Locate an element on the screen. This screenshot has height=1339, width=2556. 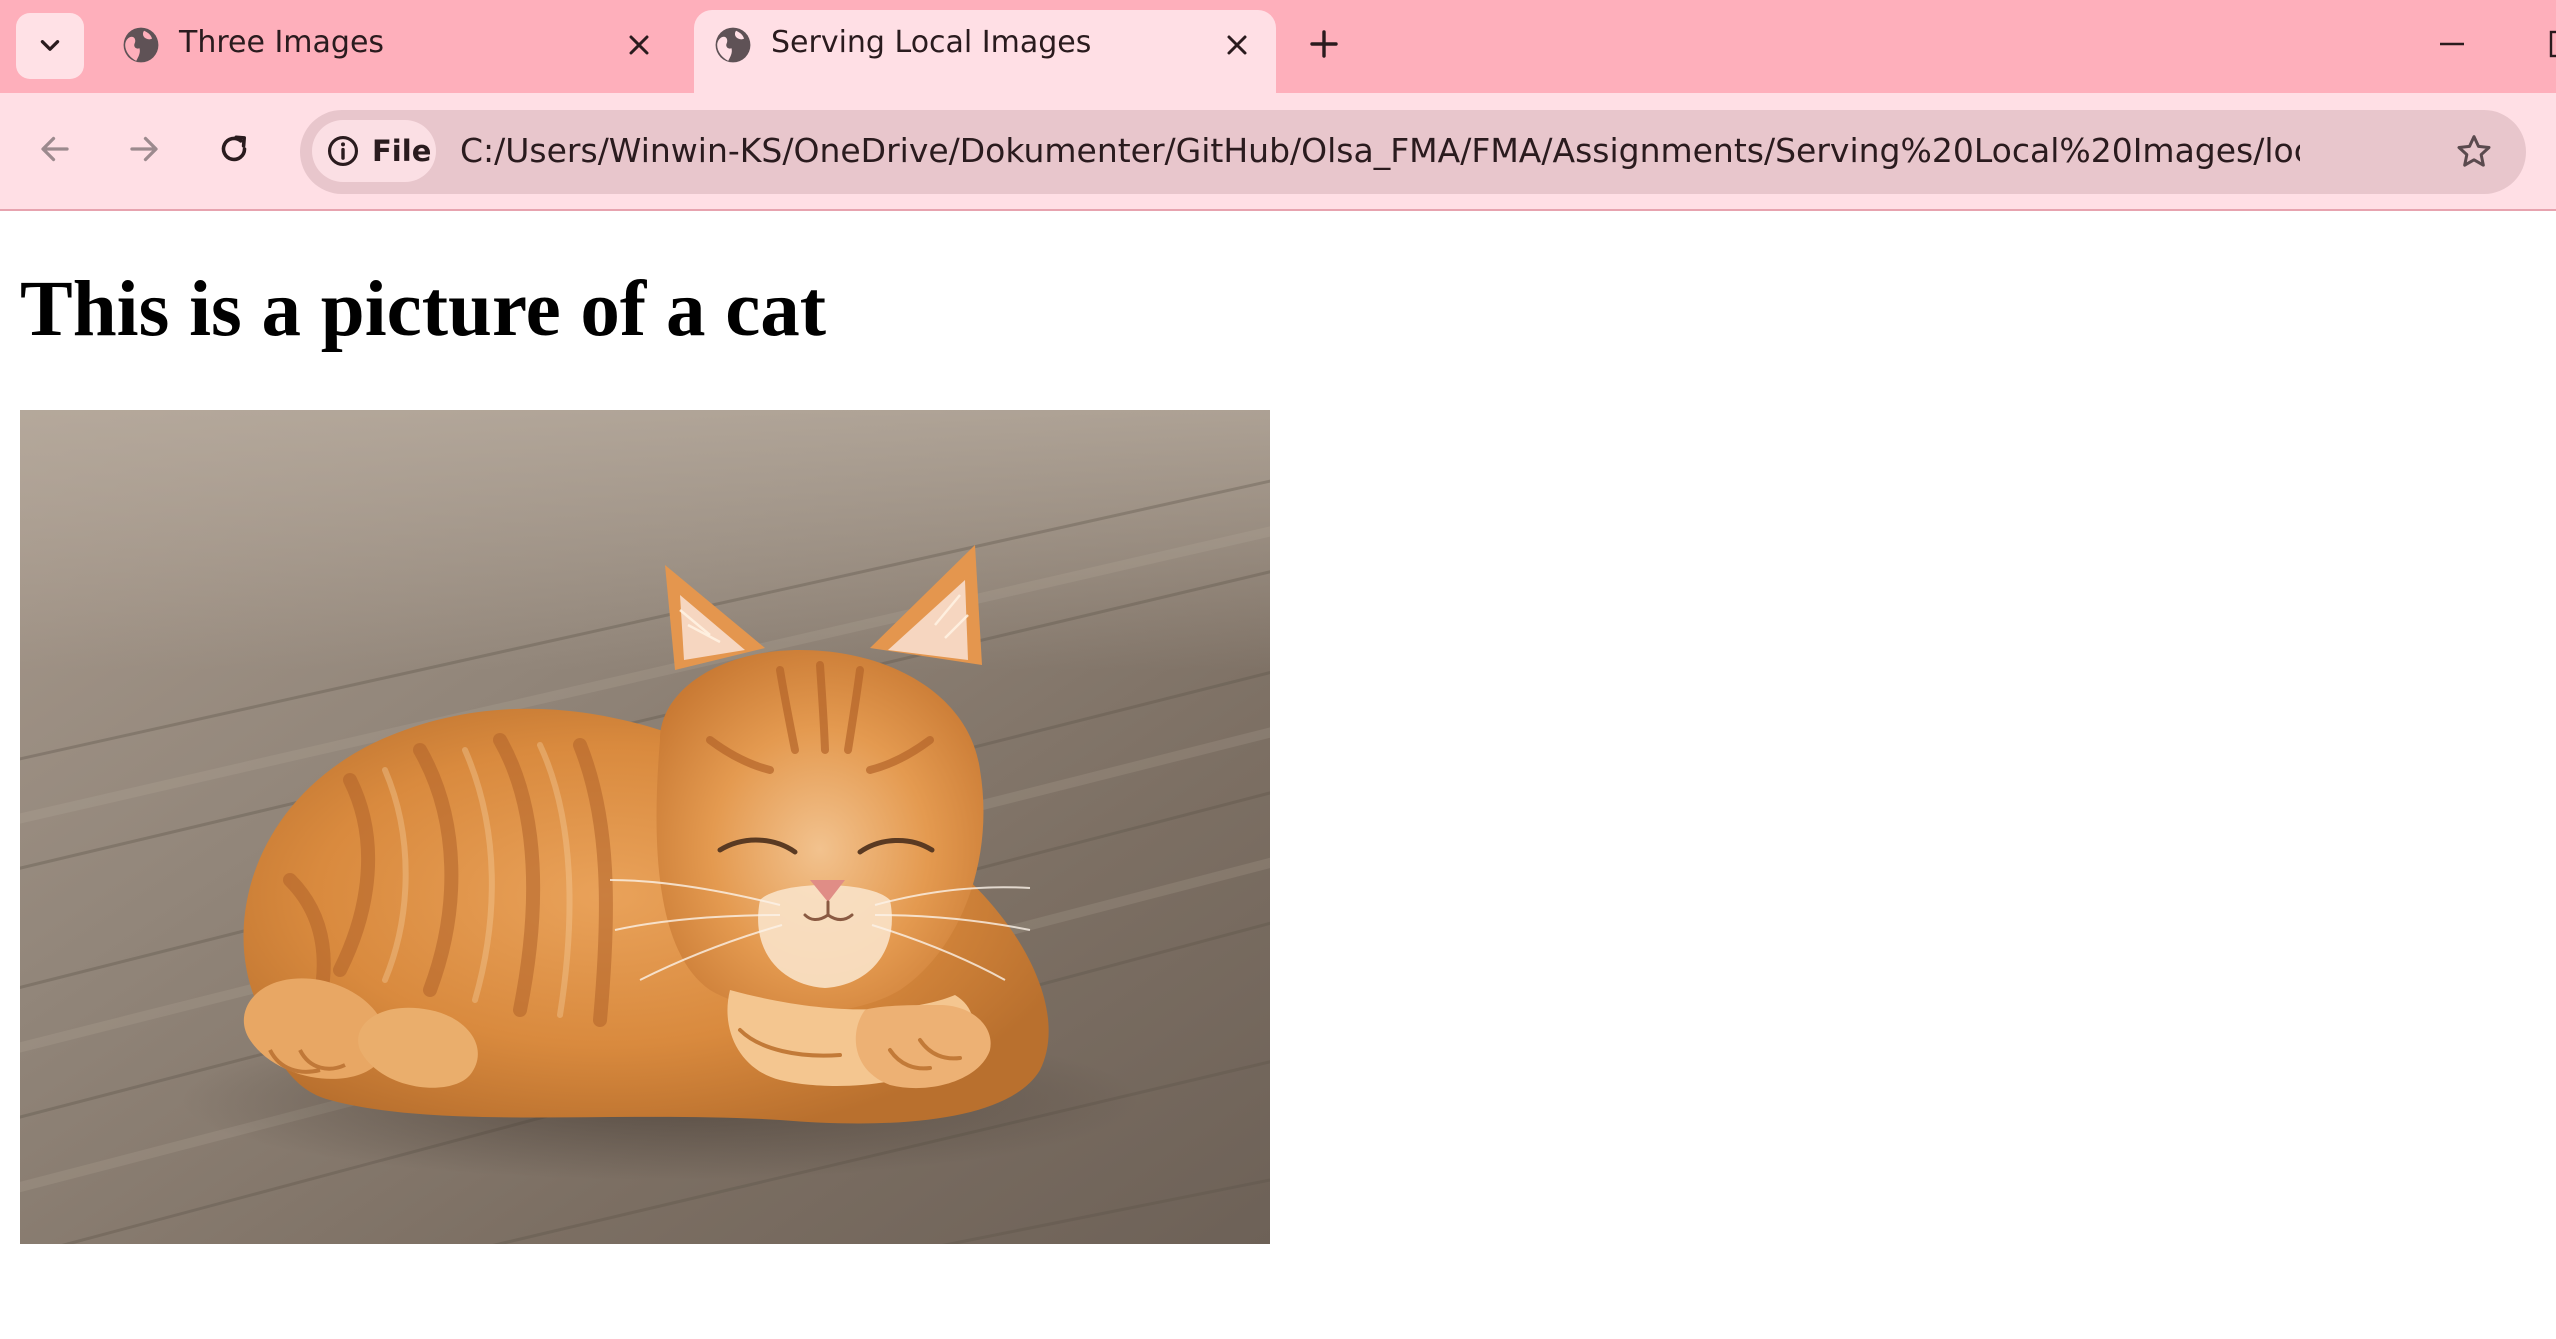
scheme-label: File is located at coordinates (402, 151).